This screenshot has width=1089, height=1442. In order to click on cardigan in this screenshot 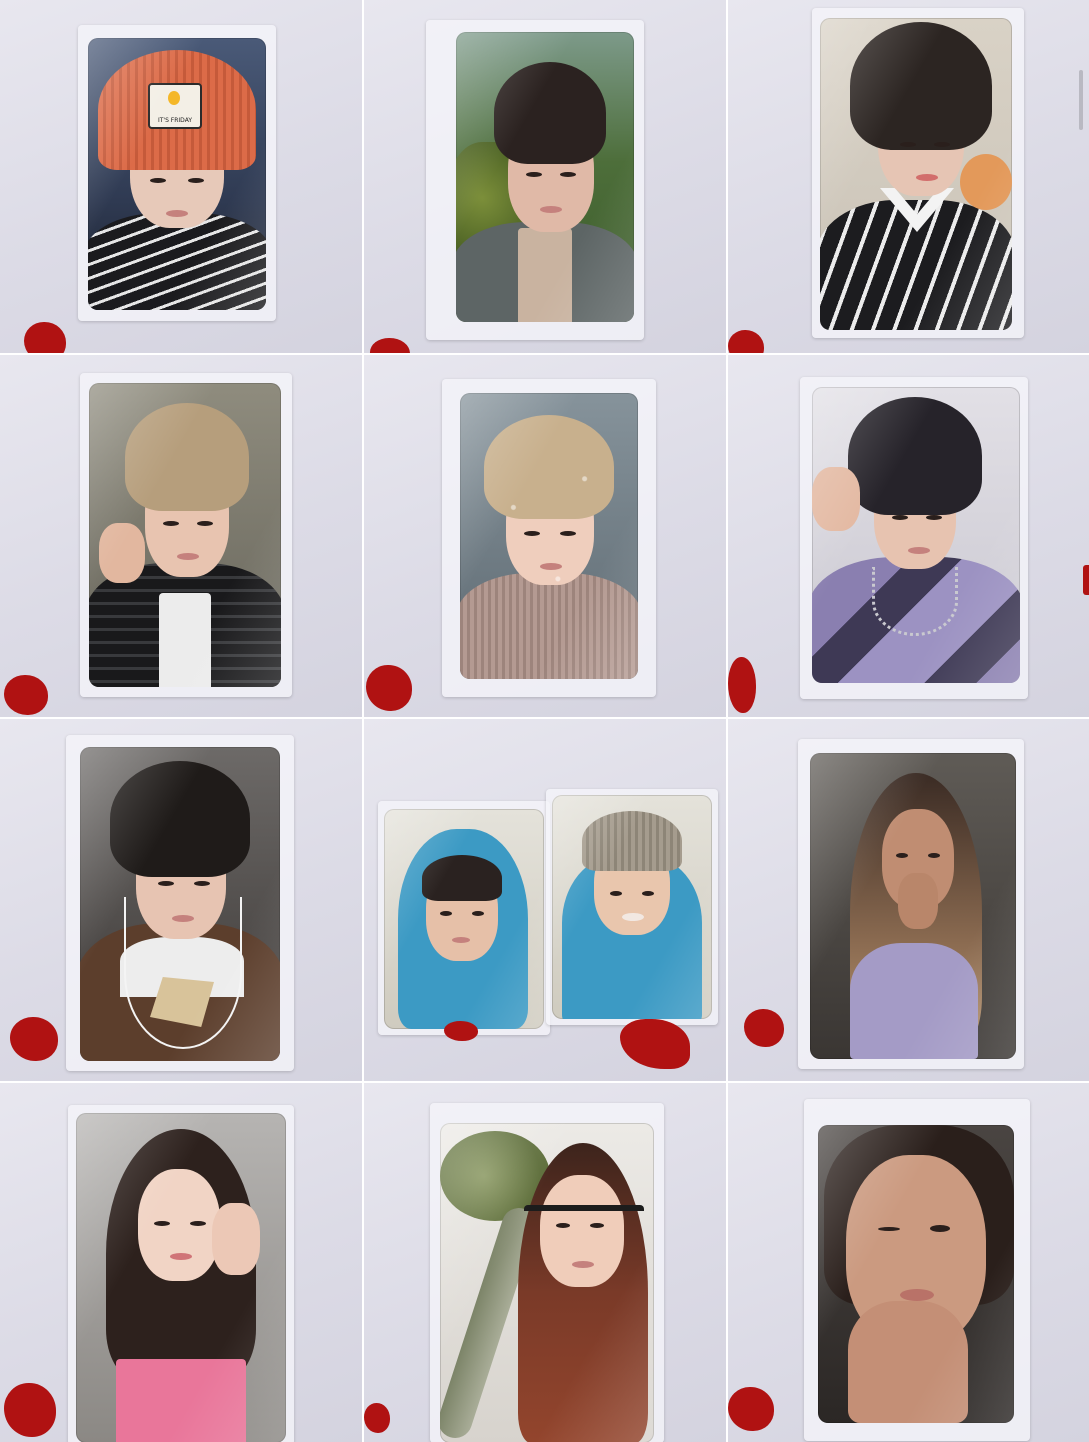, I will do `click(545, 272)`.